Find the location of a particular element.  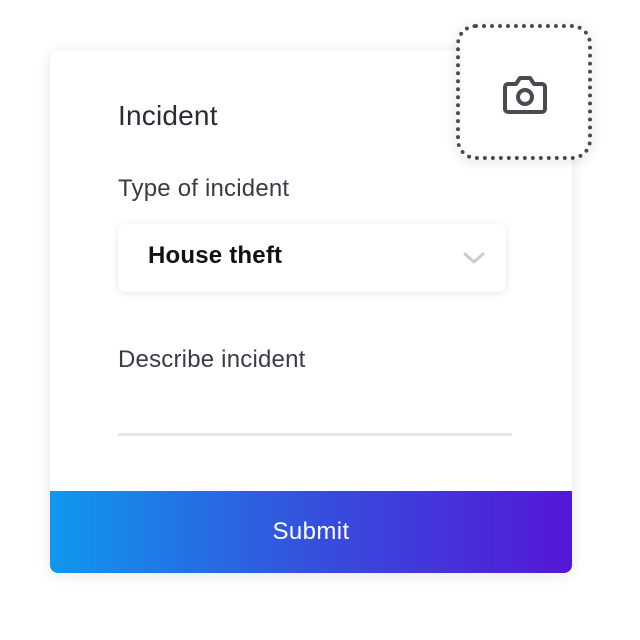

incident-type-select: House theft is located at coordinates (312, 258).